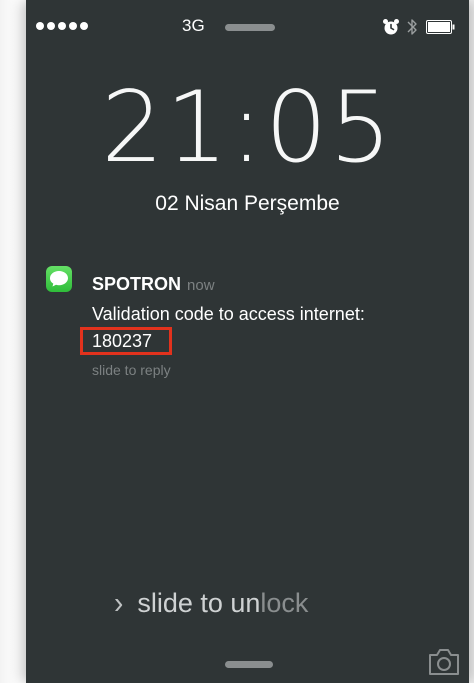  I want to click on notification-header: SPOTRON now, so click(153, 284).